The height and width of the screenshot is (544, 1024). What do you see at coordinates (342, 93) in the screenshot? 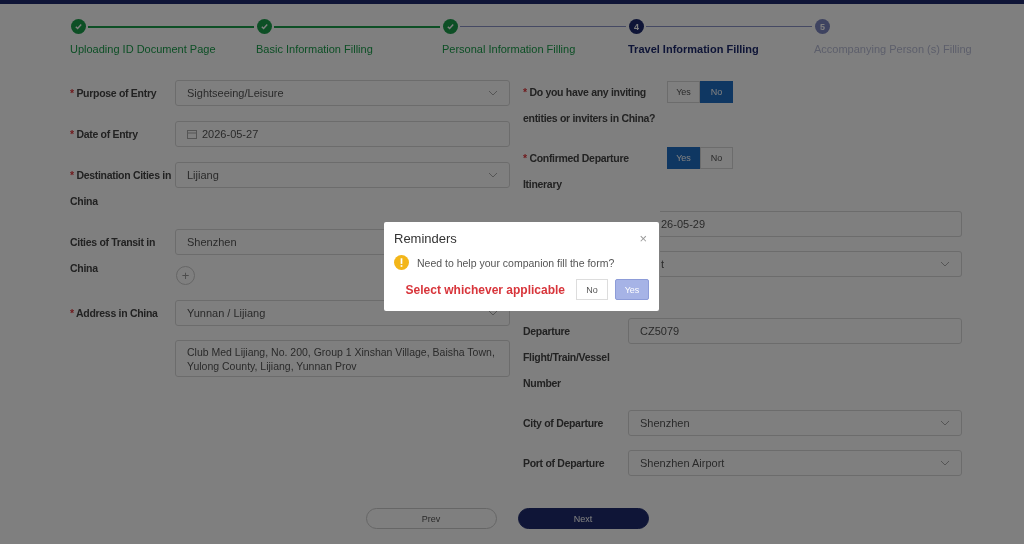
I see `input-field: Sightseeing/Leisure` at bounding box center [342, 93].